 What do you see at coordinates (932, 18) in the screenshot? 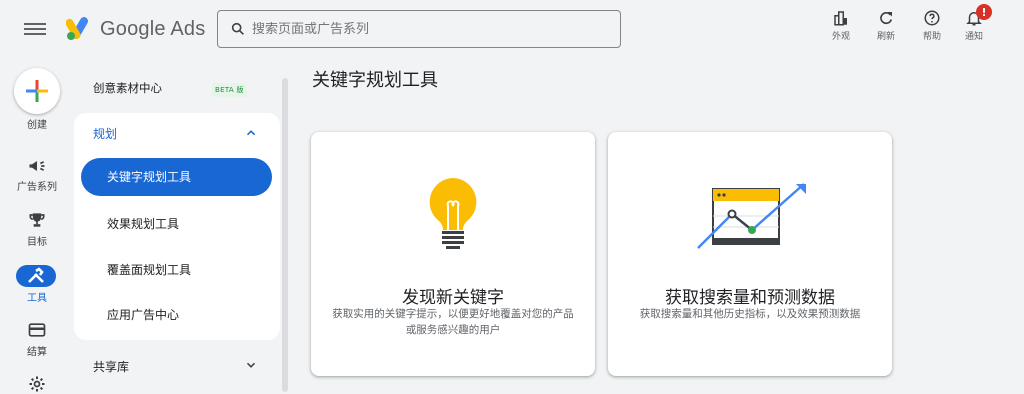
I see `help-icon` at bounding box center [932, 18].